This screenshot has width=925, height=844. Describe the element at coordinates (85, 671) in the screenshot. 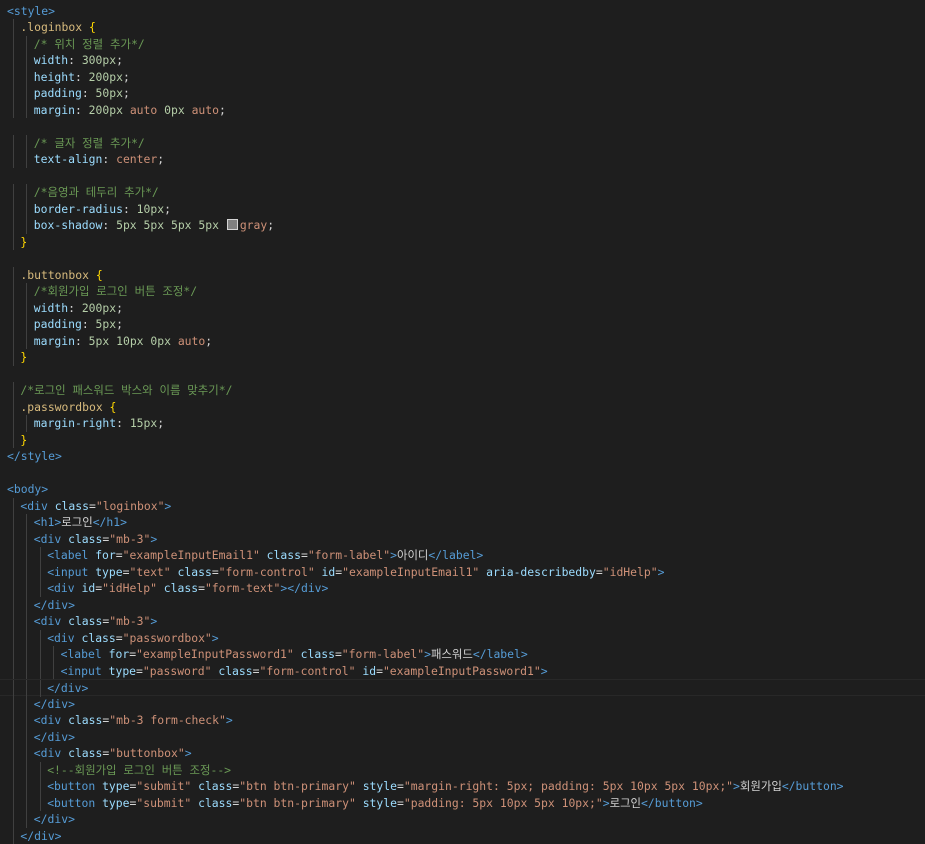

I see `html-tag-token: <input` at that location.